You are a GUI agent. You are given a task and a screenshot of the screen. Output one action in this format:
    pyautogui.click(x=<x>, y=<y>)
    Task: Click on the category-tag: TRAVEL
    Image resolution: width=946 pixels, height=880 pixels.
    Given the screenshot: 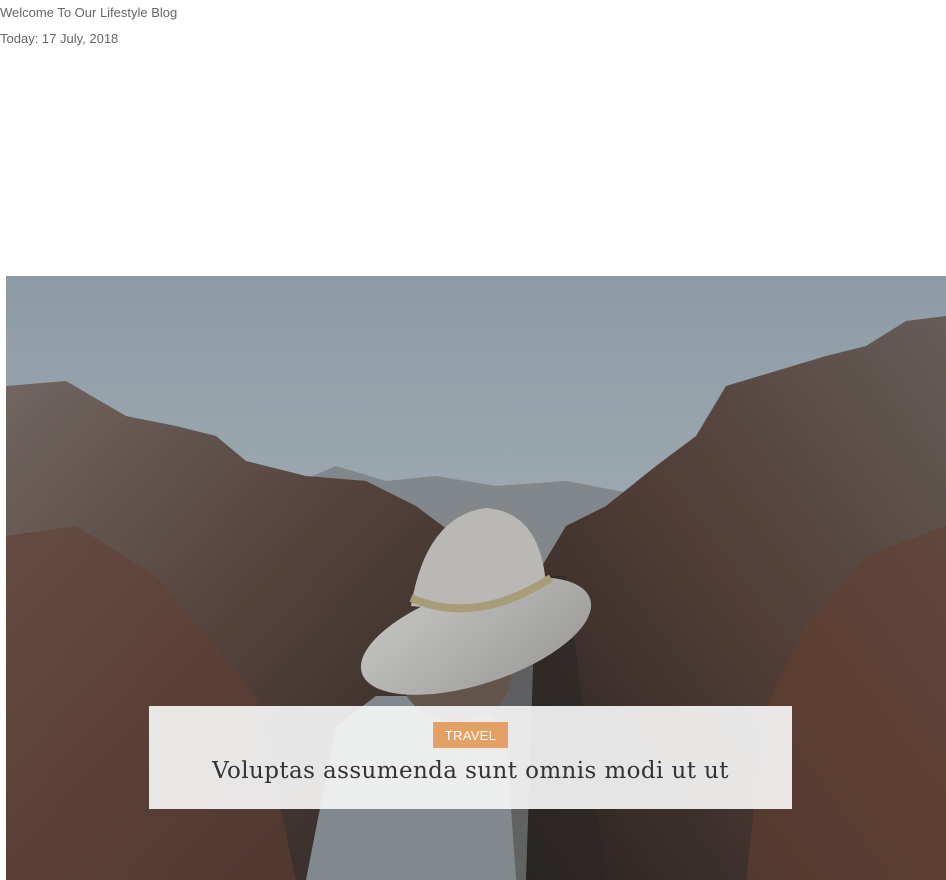 What is the action you would take?
    pyautogui.click(x=470, y=735)
    